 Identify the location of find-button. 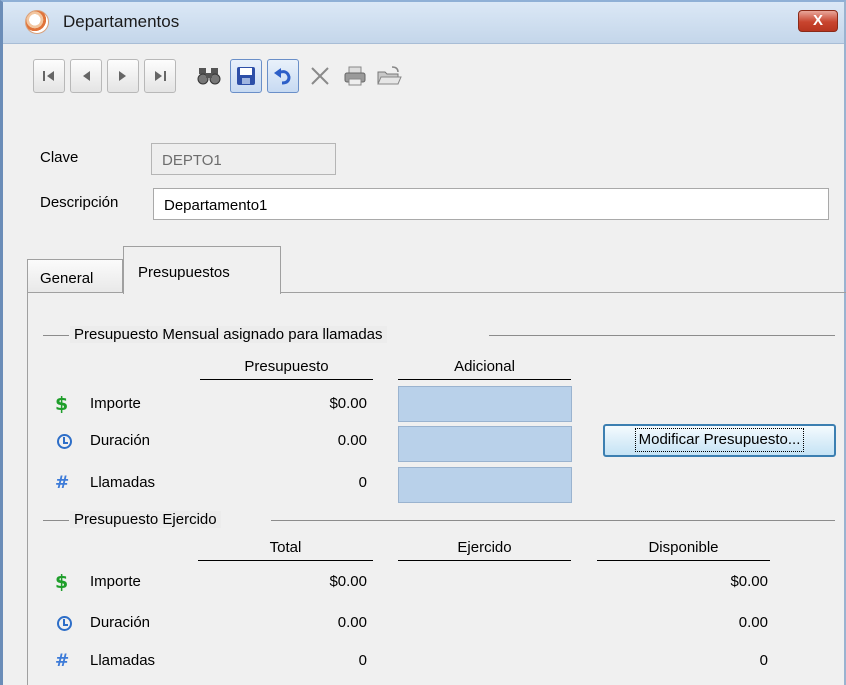
(209, 76).